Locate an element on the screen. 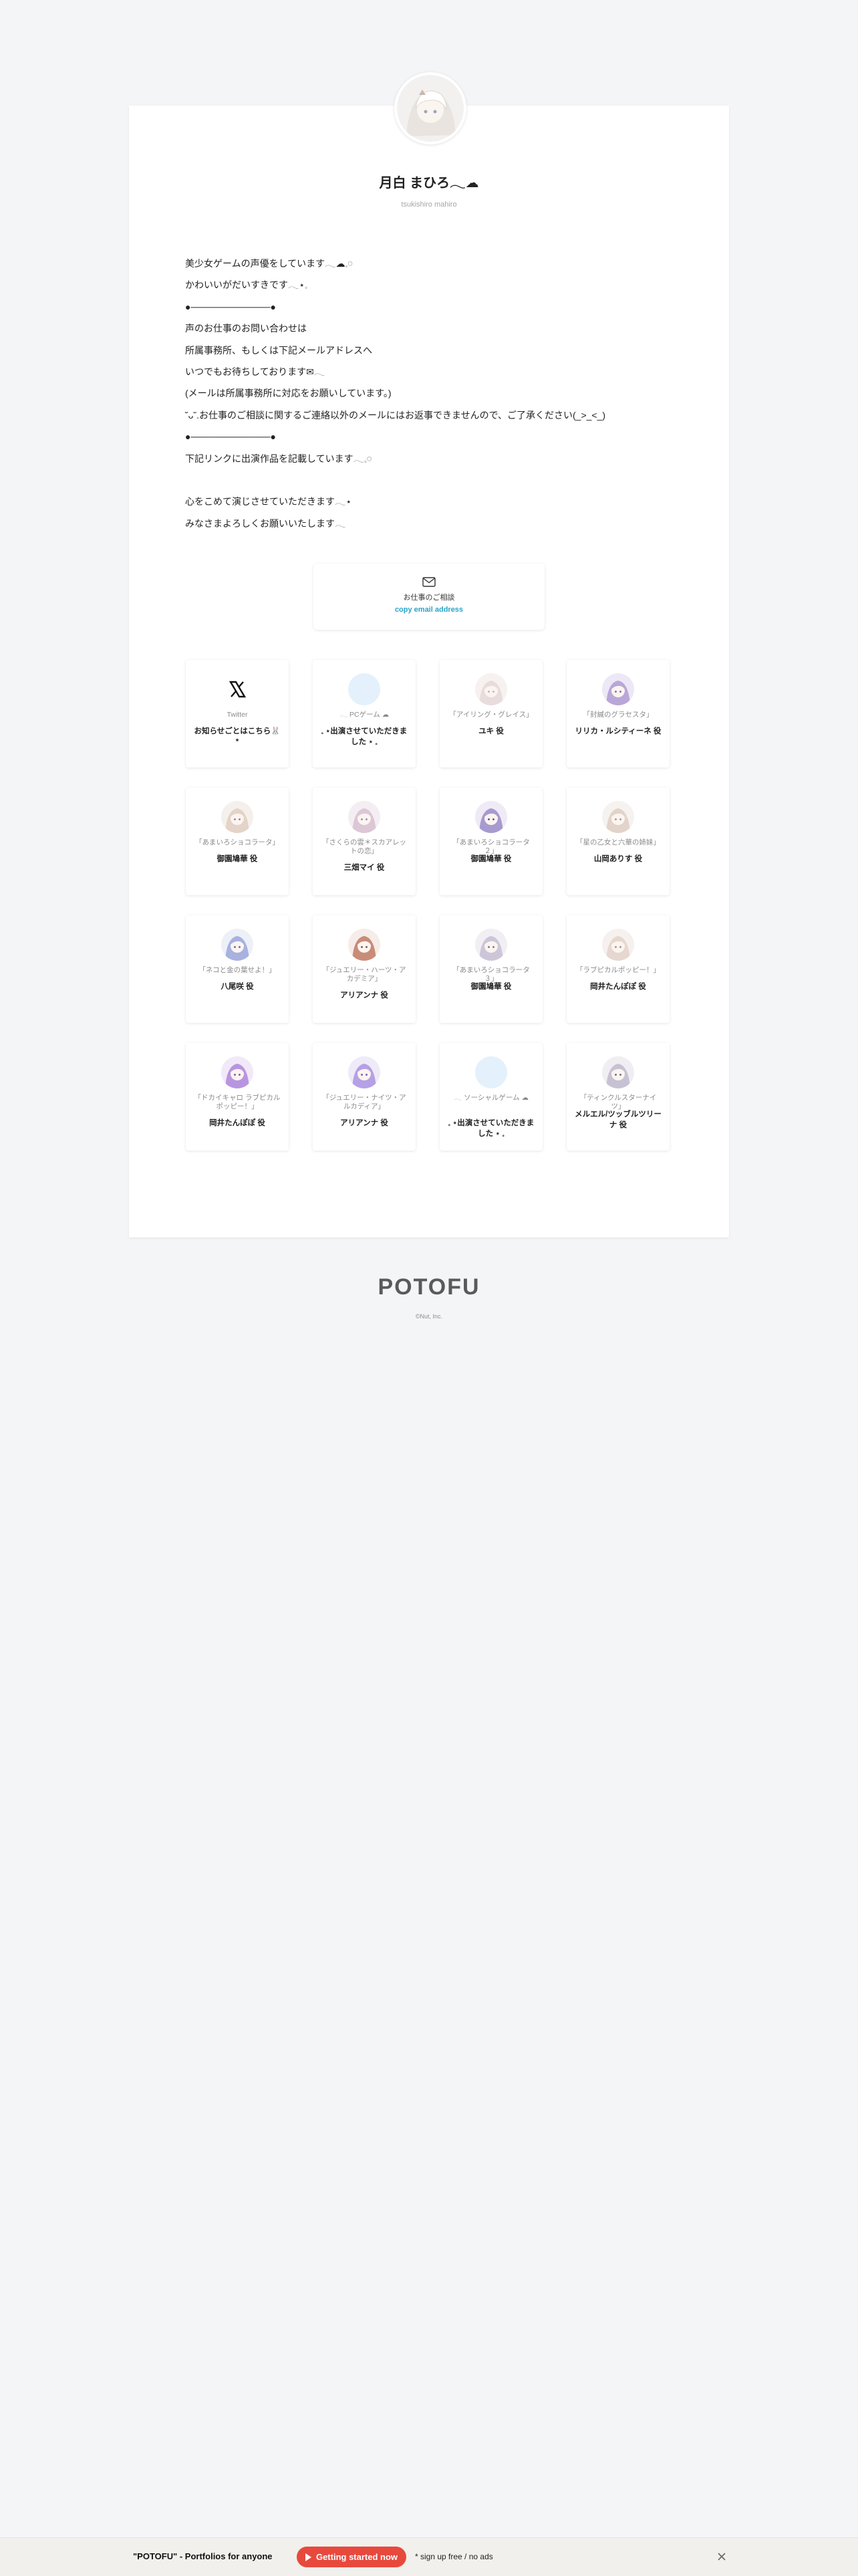 Image resolution: width=858 pixels, height=2576 pixels. link-tile: Twitter お知らせごとはこちら🐰* is located at coordinates (237, 714).